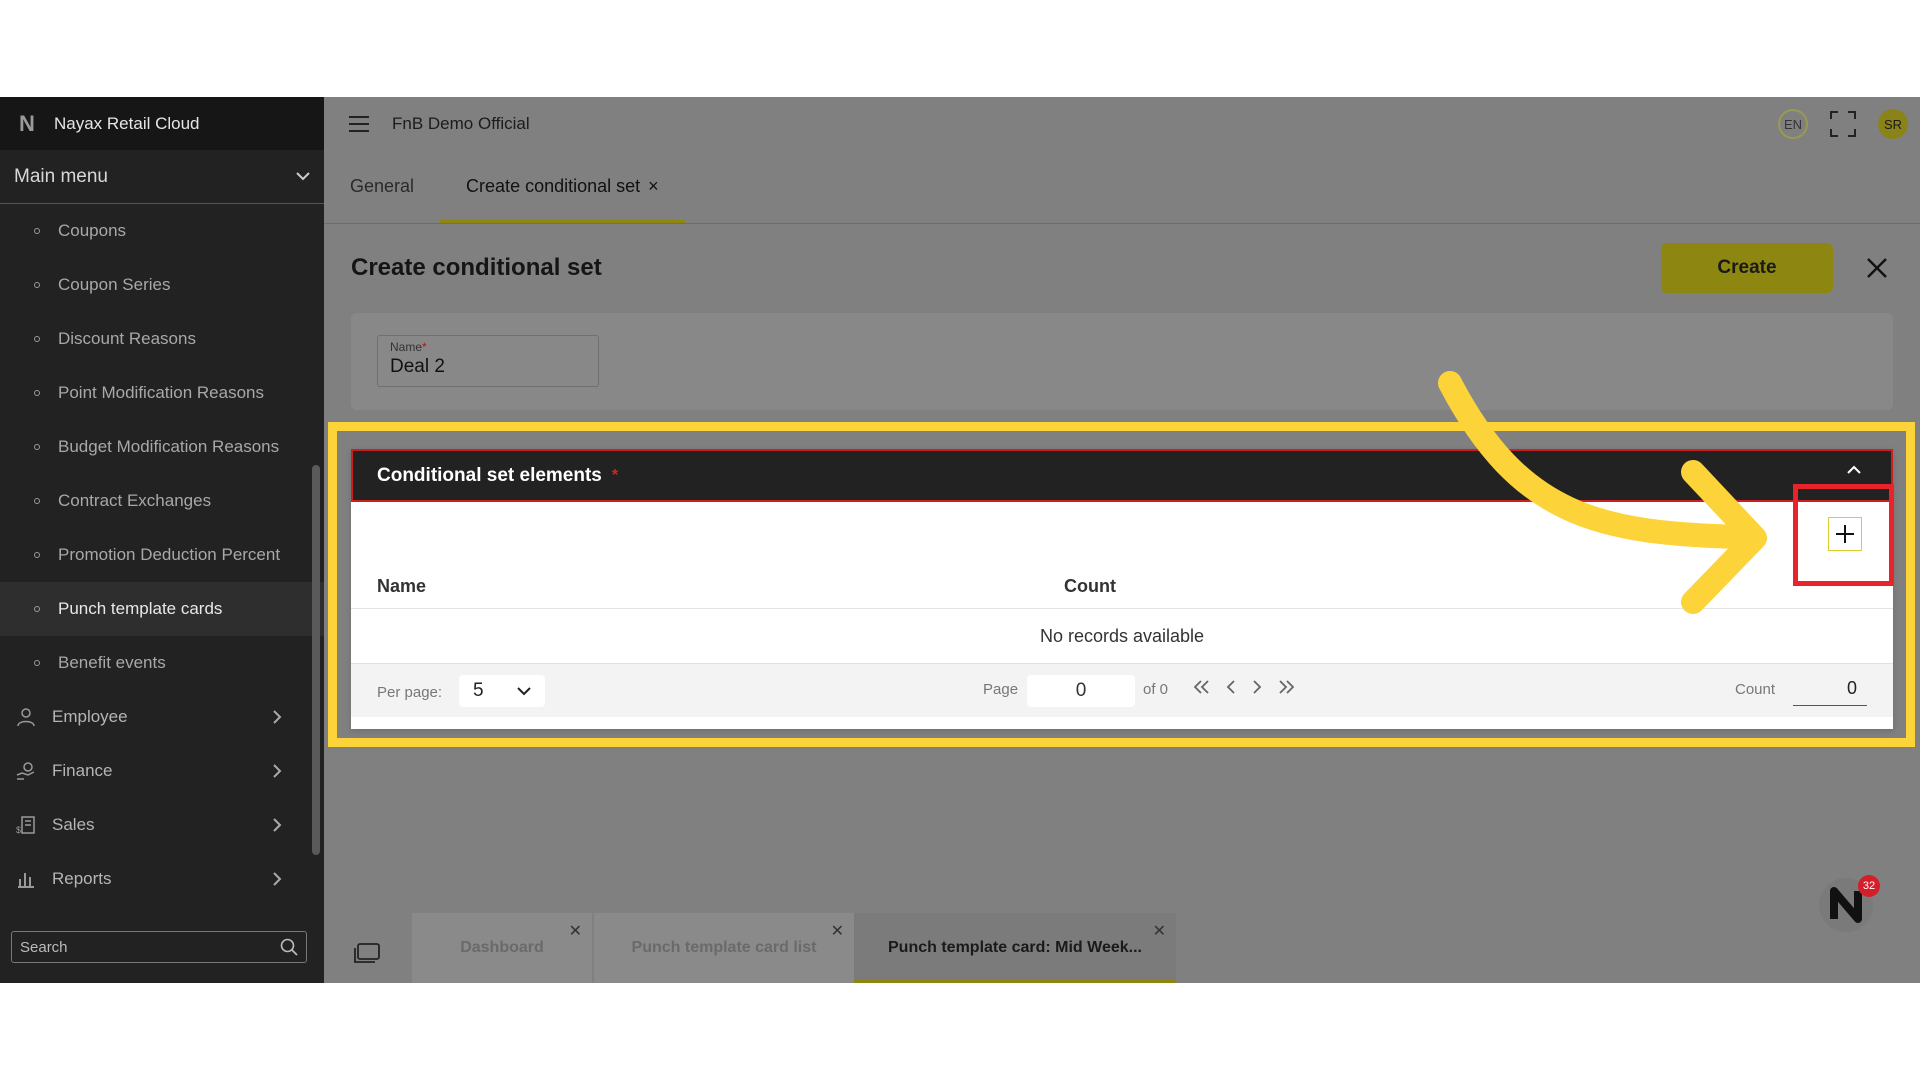 The height and width of the screenshot is (1080, 1920). What do you see at coordinates (140, 608) in the screenshot?
I see `sidebar-item-label: Punch template cards` at bounding box center [140, 608].